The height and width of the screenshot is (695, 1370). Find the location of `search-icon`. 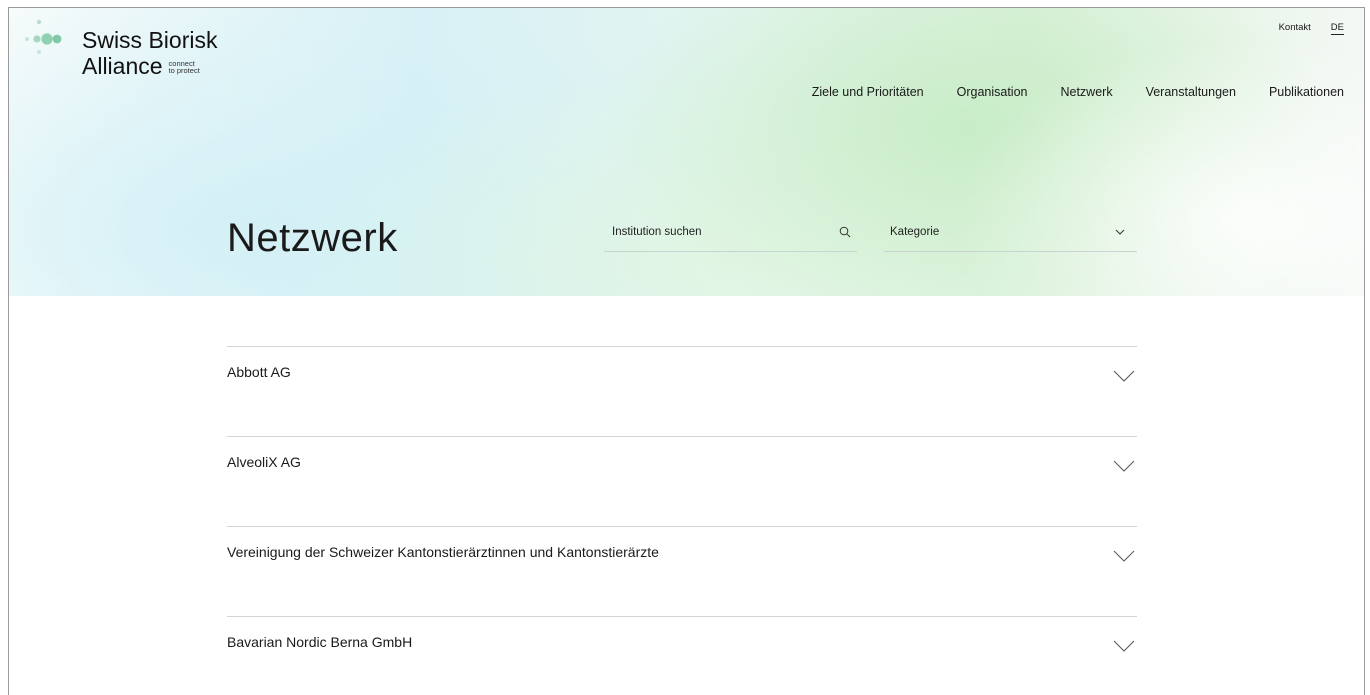

search-icon is located at coordinates (845, 232).